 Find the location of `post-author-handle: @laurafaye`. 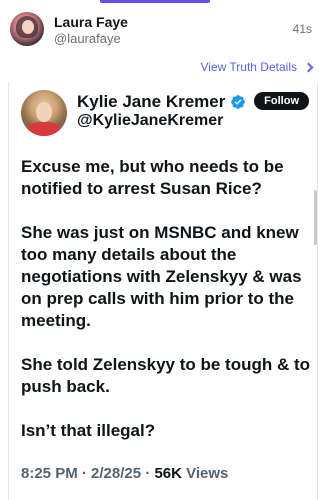

post-author-handle: @laurafaye is located at coordinates (87, 38).